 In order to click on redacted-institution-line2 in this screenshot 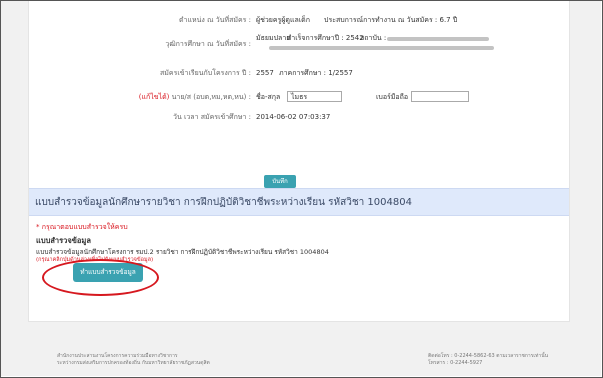, I will do `click(381, 48)`.